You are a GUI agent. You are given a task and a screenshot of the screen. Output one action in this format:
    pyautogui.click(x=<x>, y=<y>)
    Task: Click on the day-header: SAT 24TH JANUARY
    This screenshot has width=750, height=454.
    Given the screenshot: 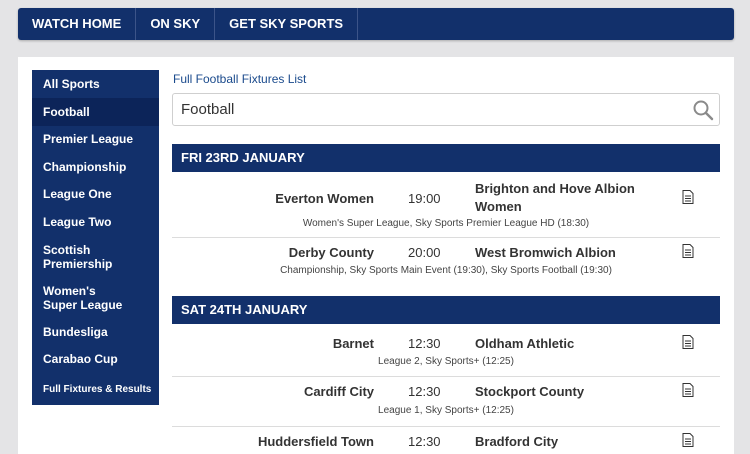 What is the action you would take?
    pyautogui.click(x=446, y=310)
    